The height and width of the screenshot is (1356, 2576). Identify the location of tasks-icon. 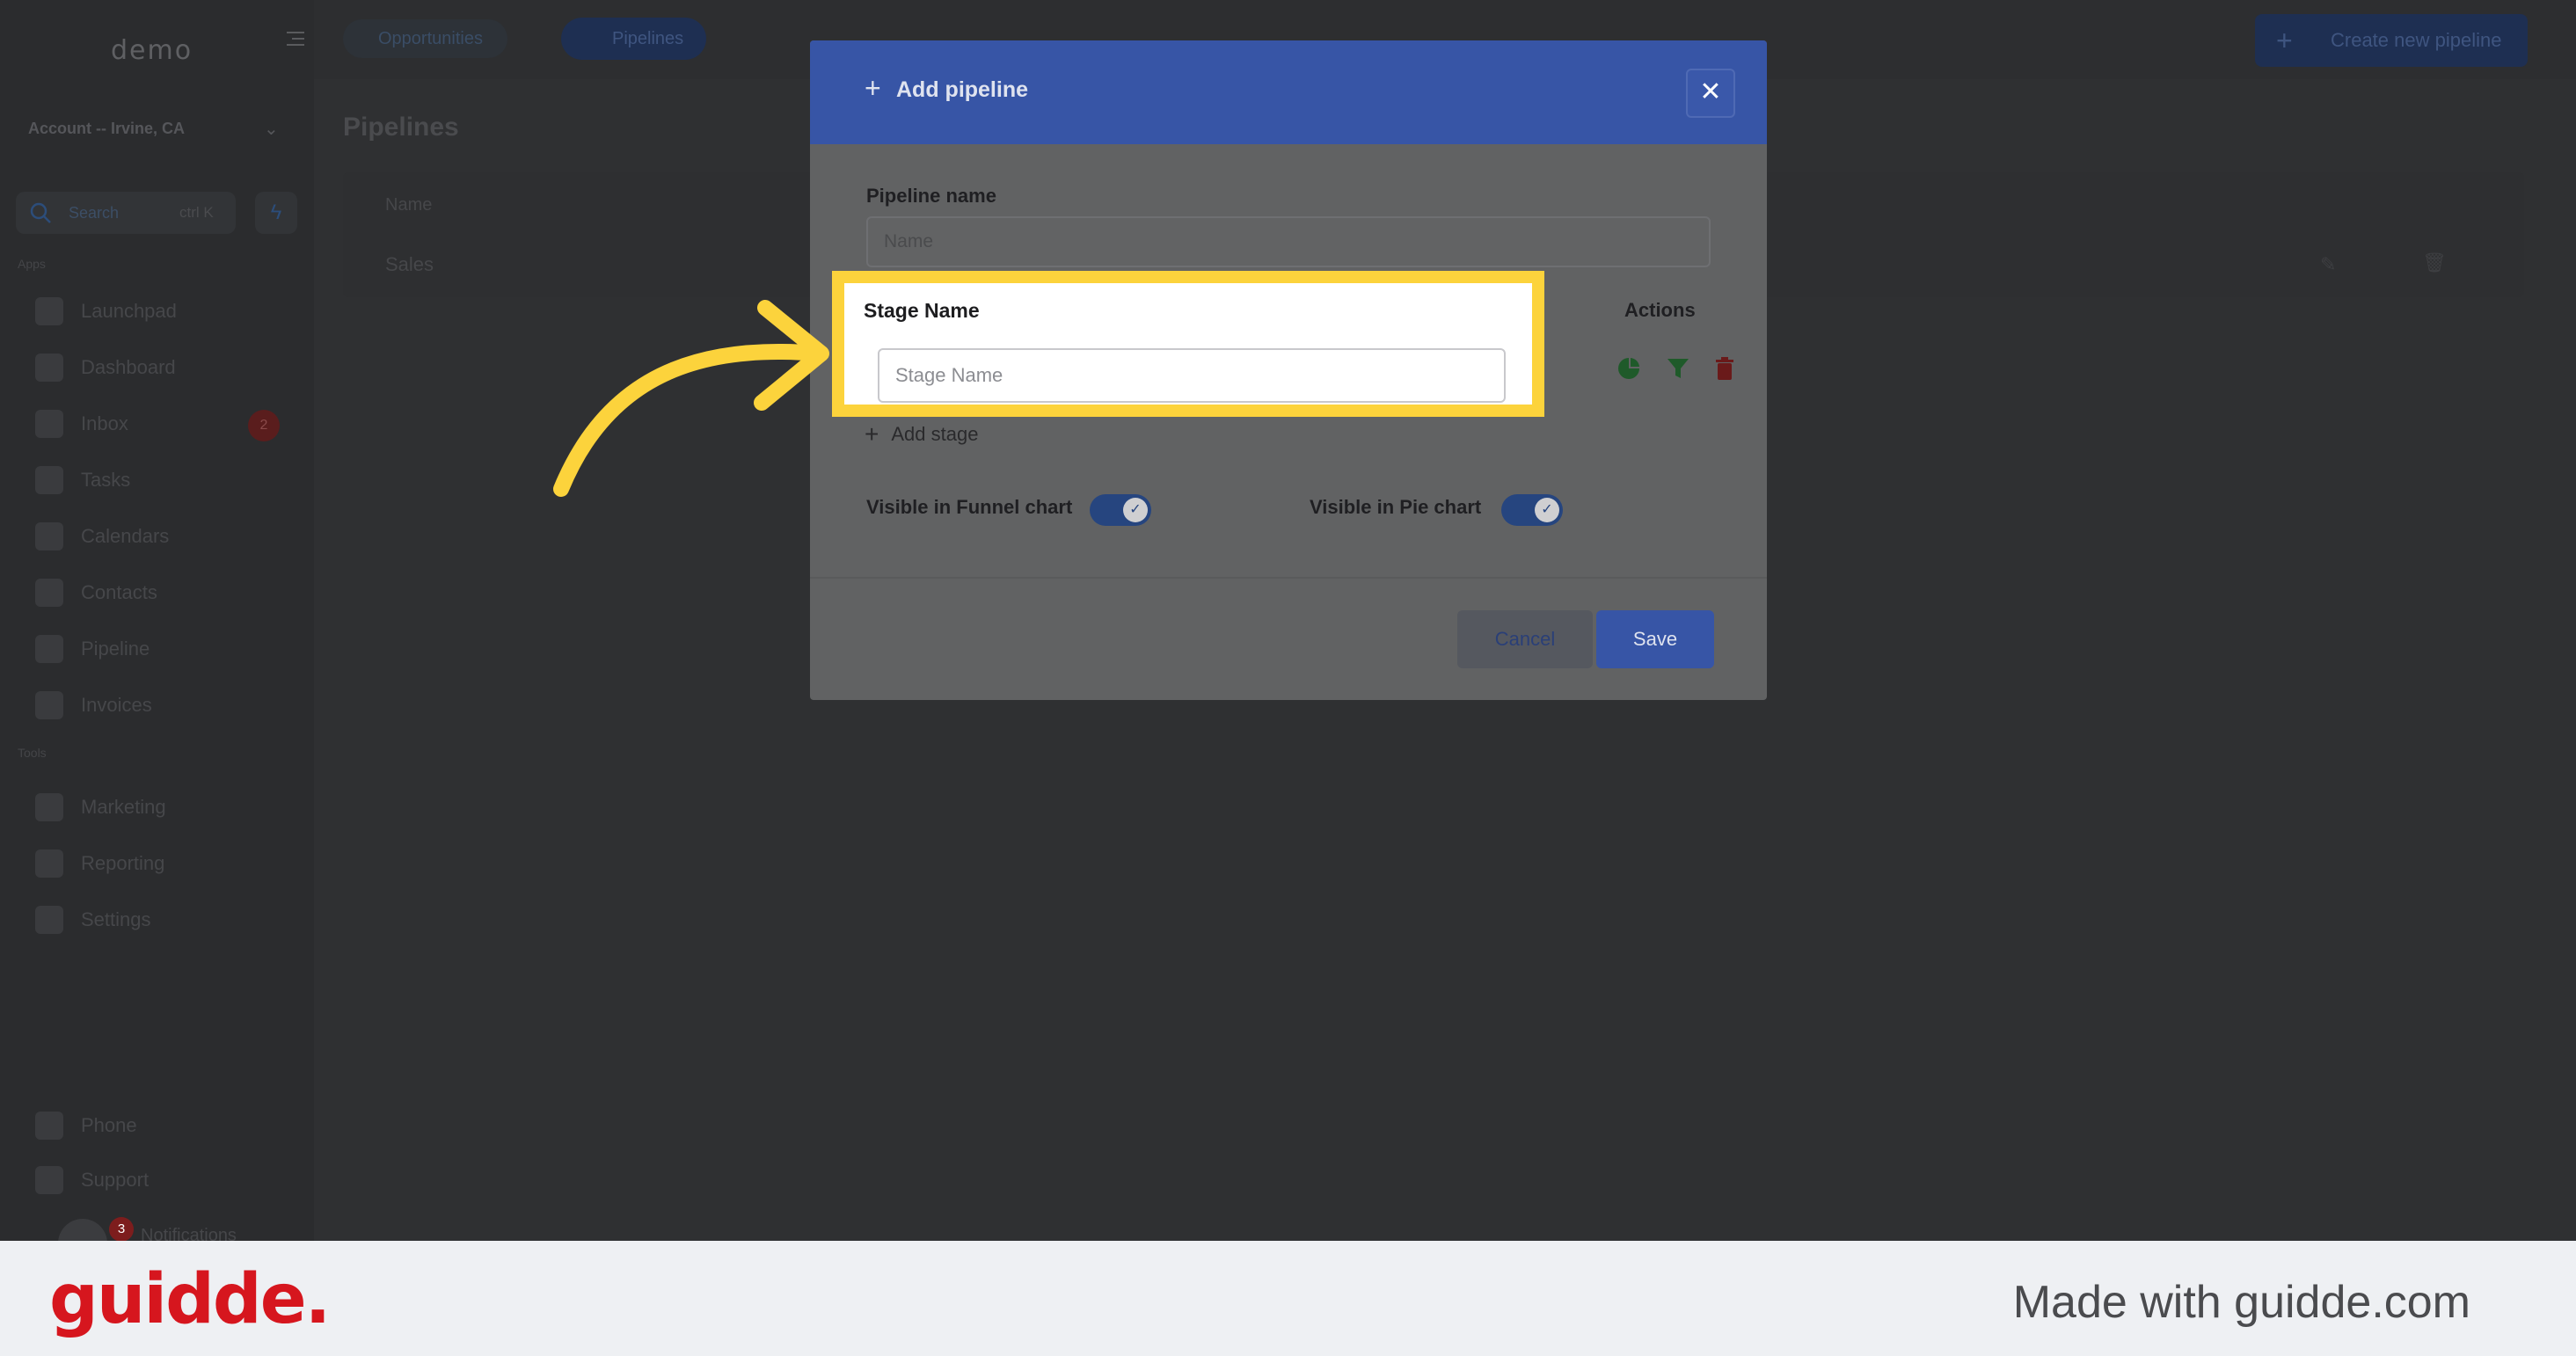
(49, 480).